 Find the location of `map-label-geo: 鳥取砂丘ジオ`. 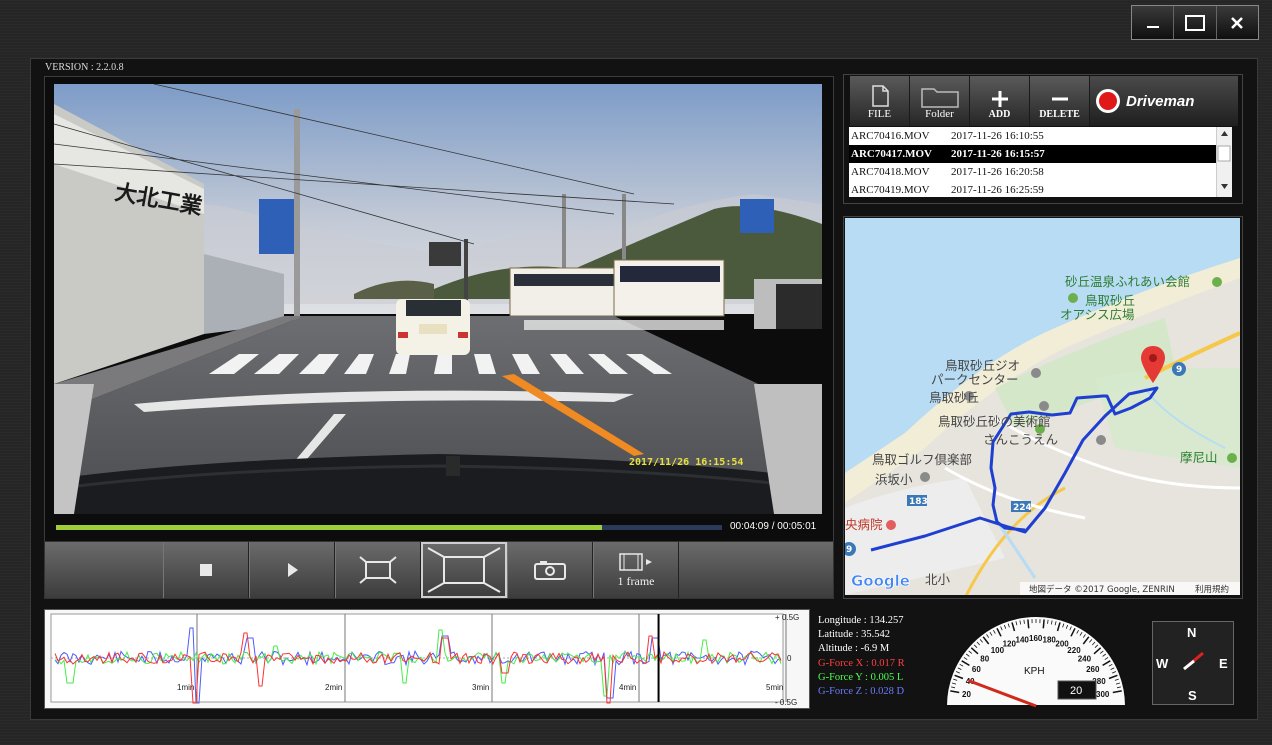

map-label-geo: 鳥取砂丘ジオ is located at coordinates (982, 365).